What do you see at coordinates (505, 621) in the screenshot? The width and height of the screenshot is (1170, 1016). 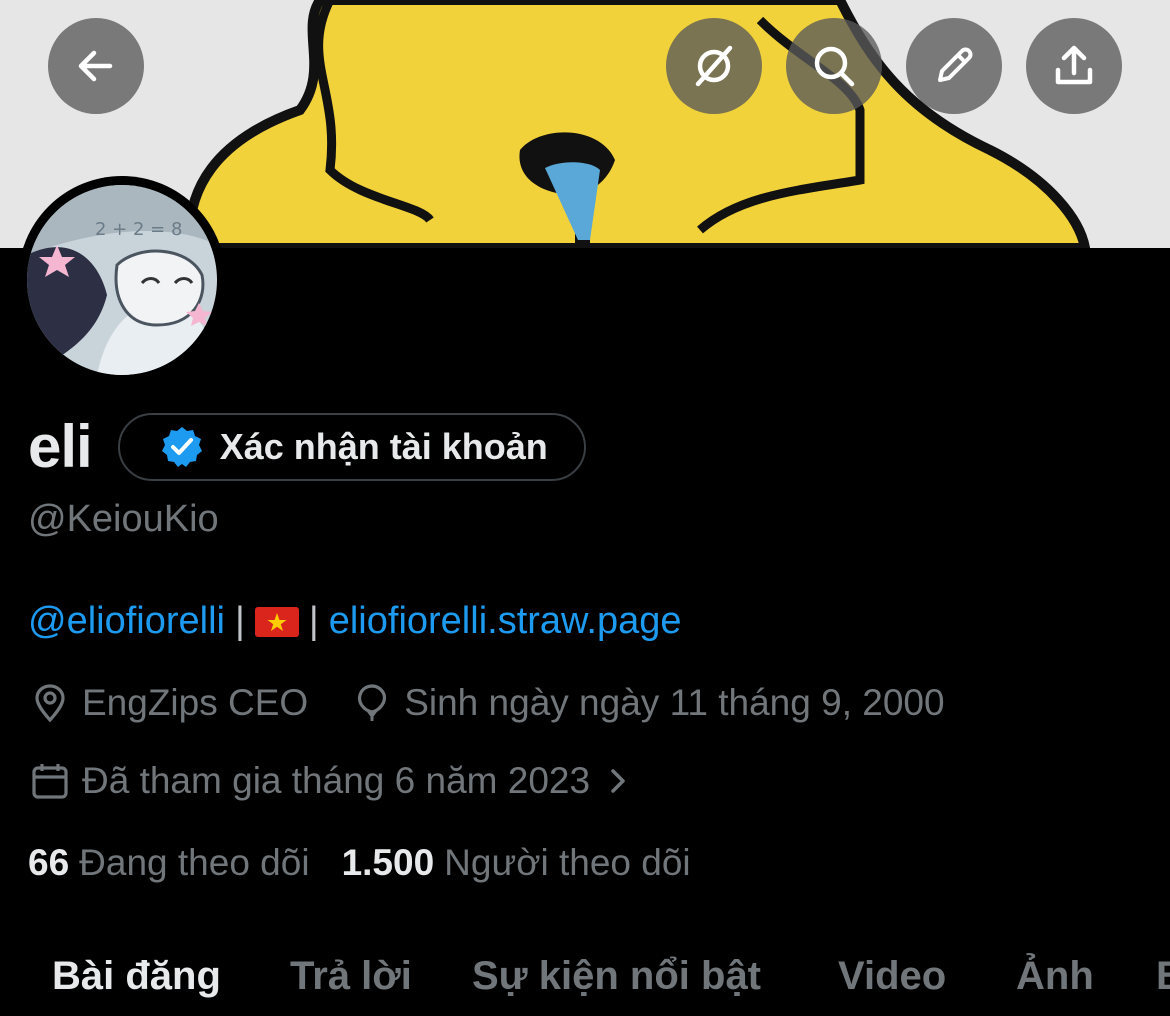 I see `bio-website-link: eliofiorelli.straw.page` at bounding box center [505, 621].